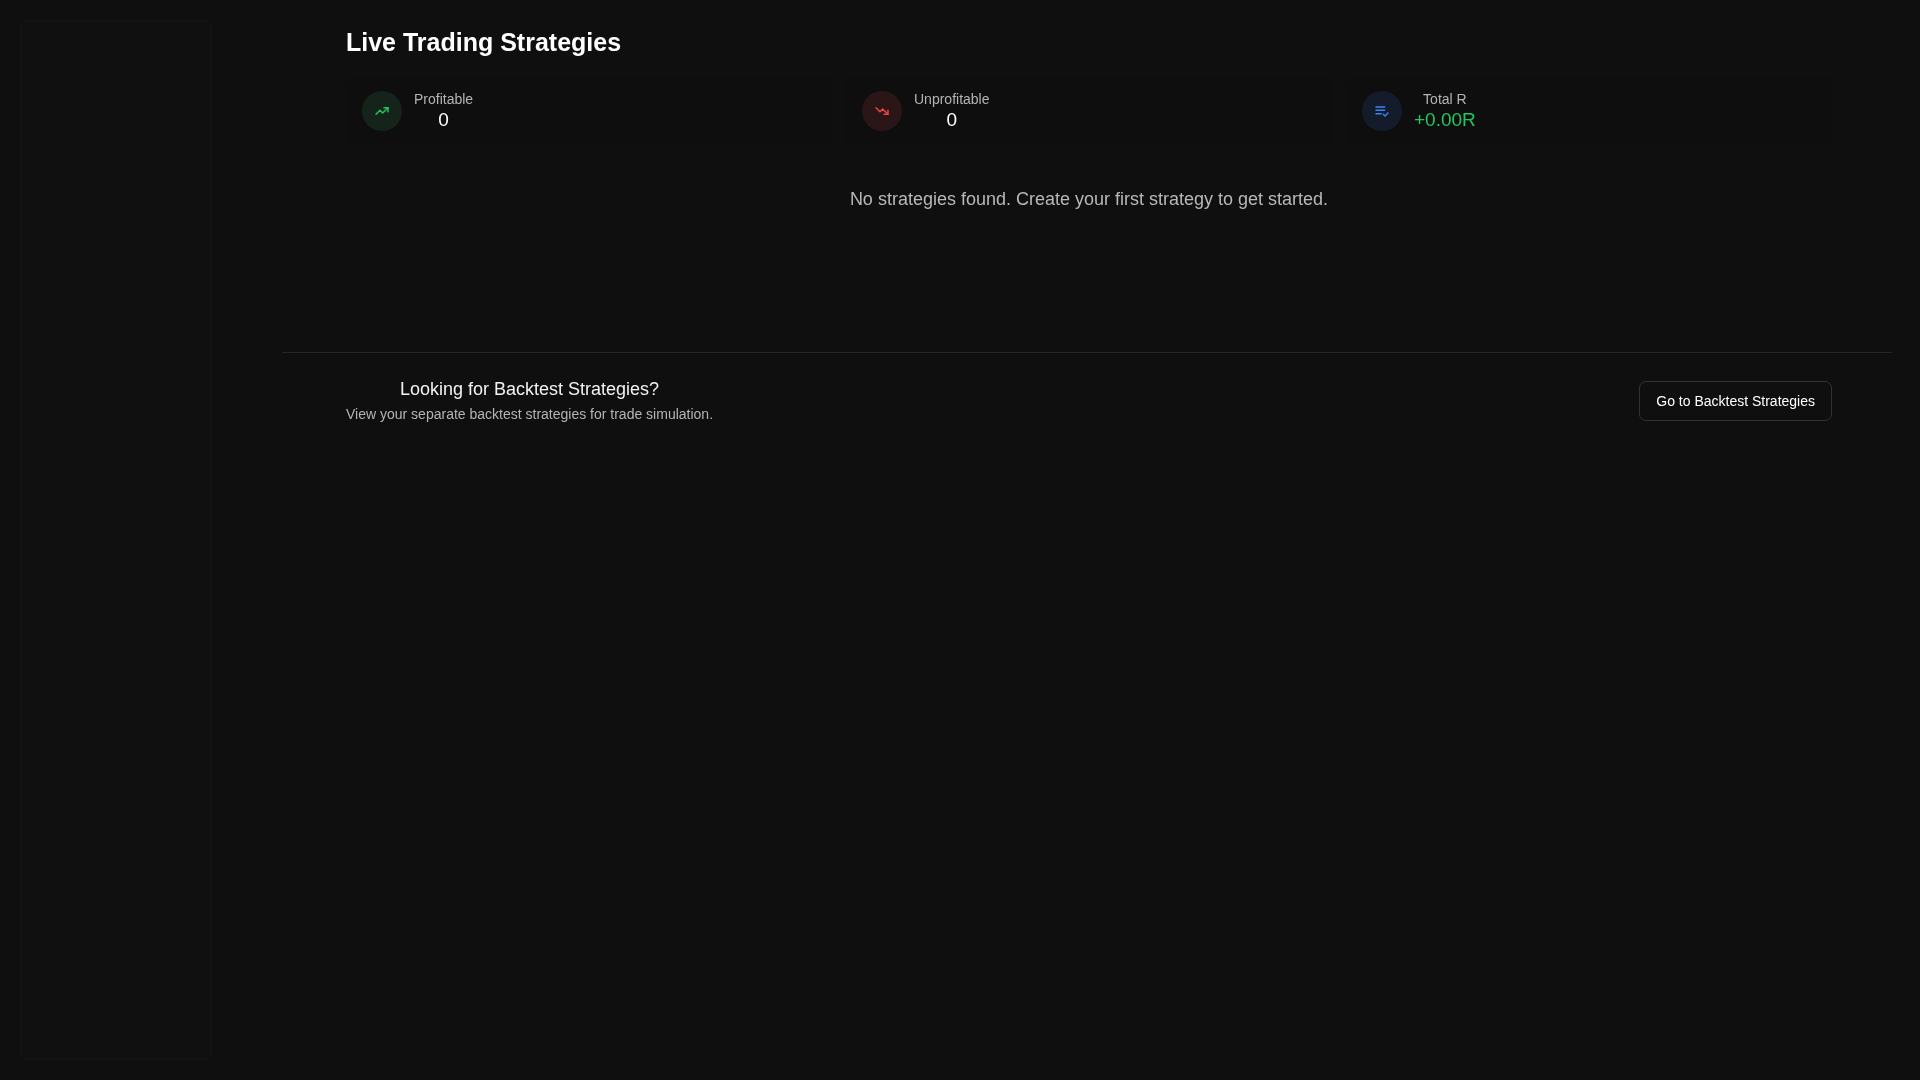 The image size is (1920, 1080). Describe the element at coordinates (1382, 111) in the screenshot. I see `list-check-icon` at that location.